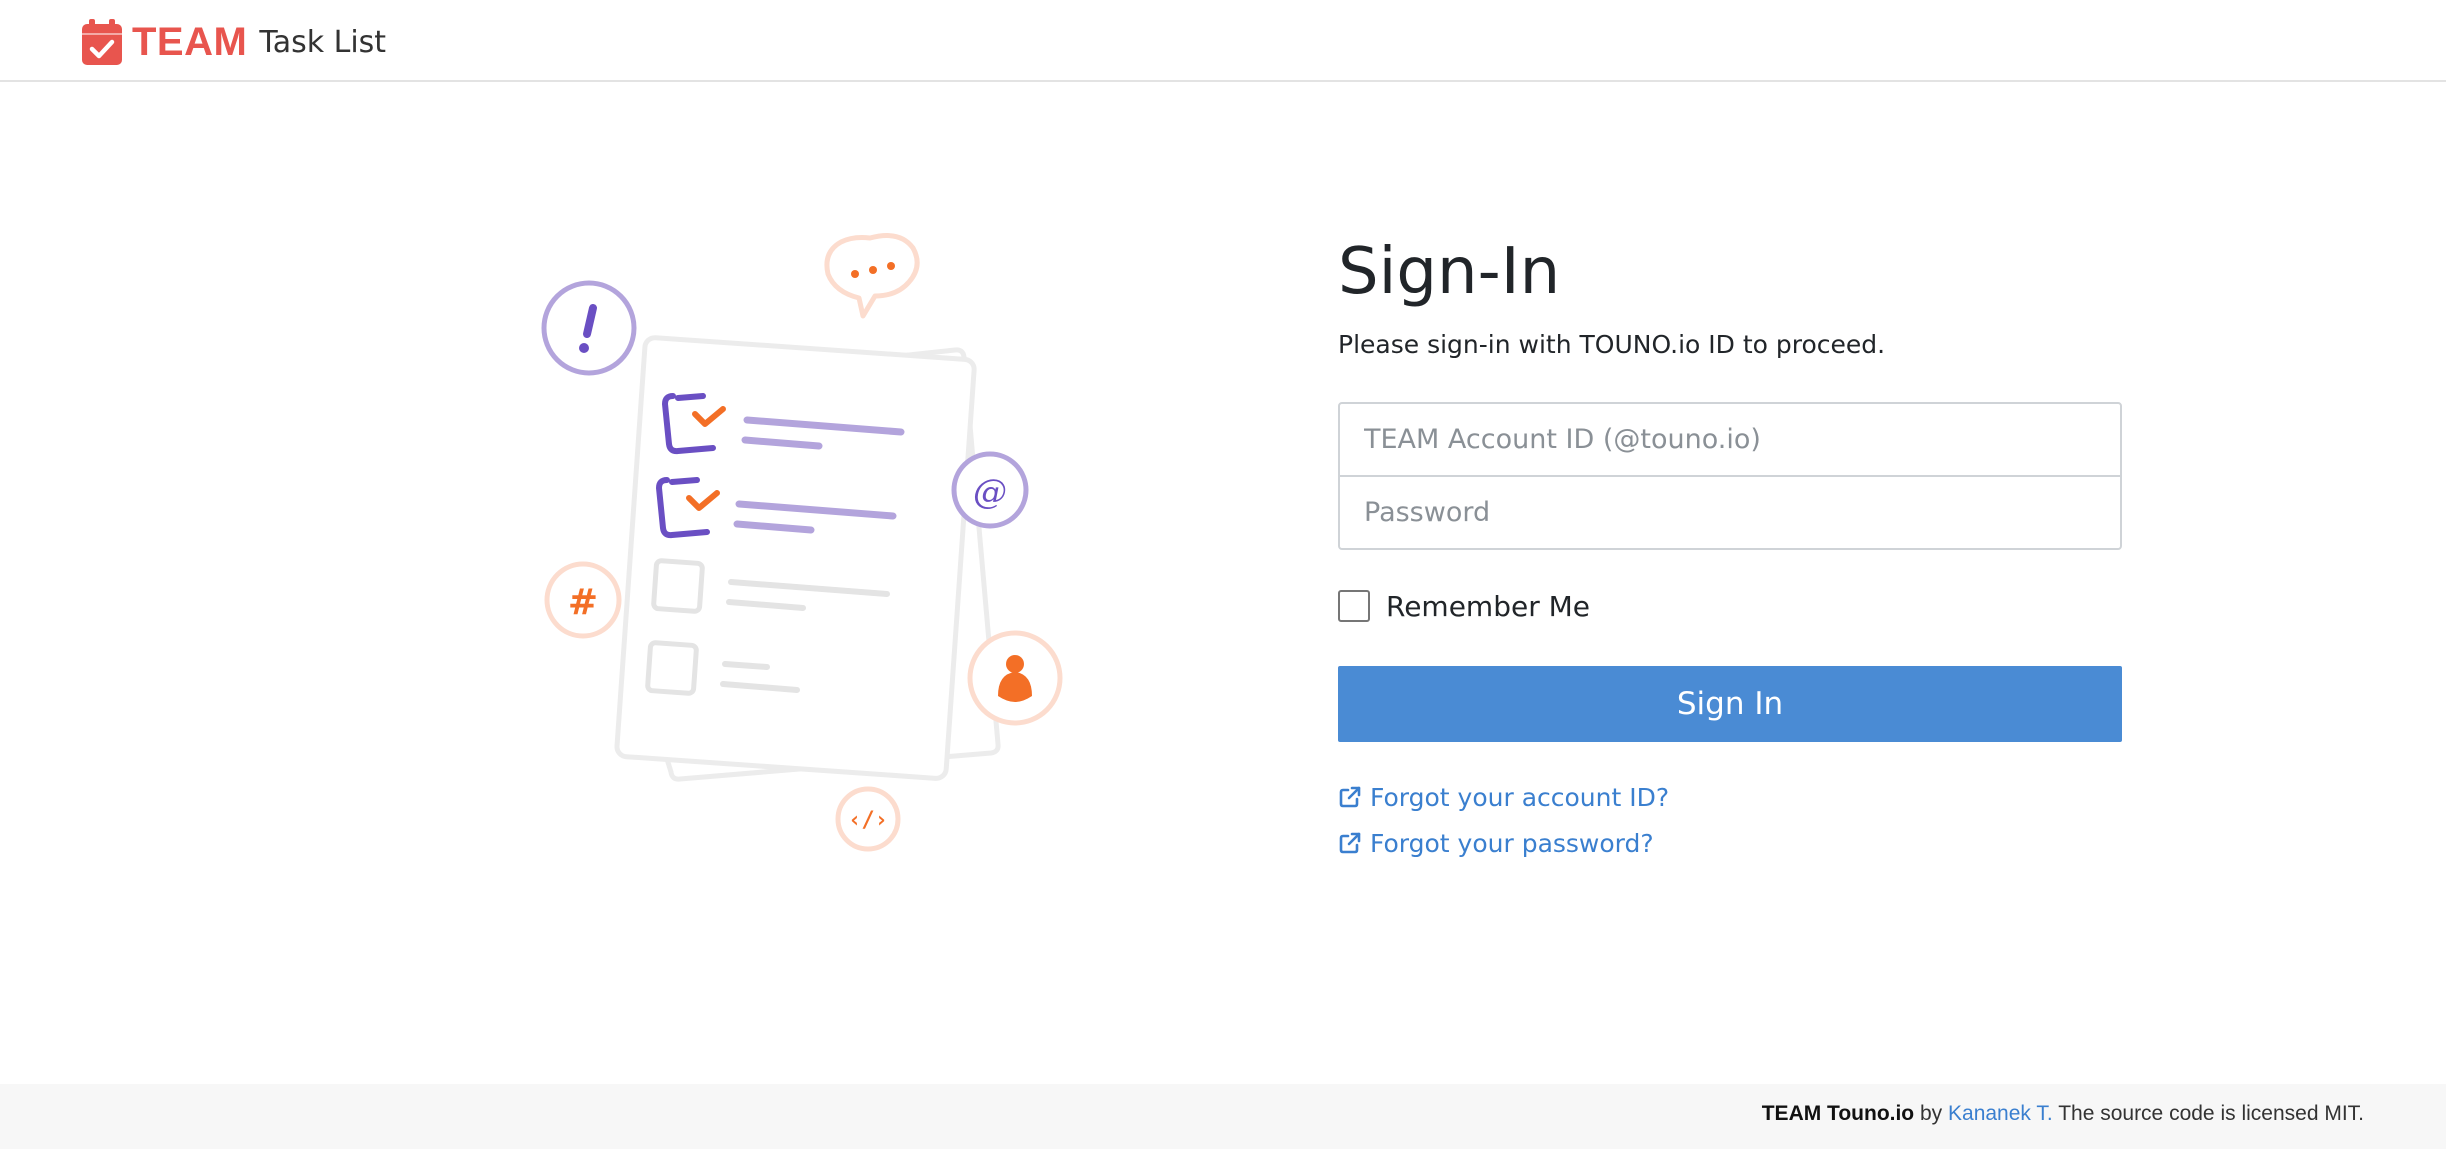 The image size is (2446, 1149). What do you see at coordinates (1838, 1113) in the screenshot?
I see `footer-product: TEAM Touno.io` at bounding box center [1838, 1113].